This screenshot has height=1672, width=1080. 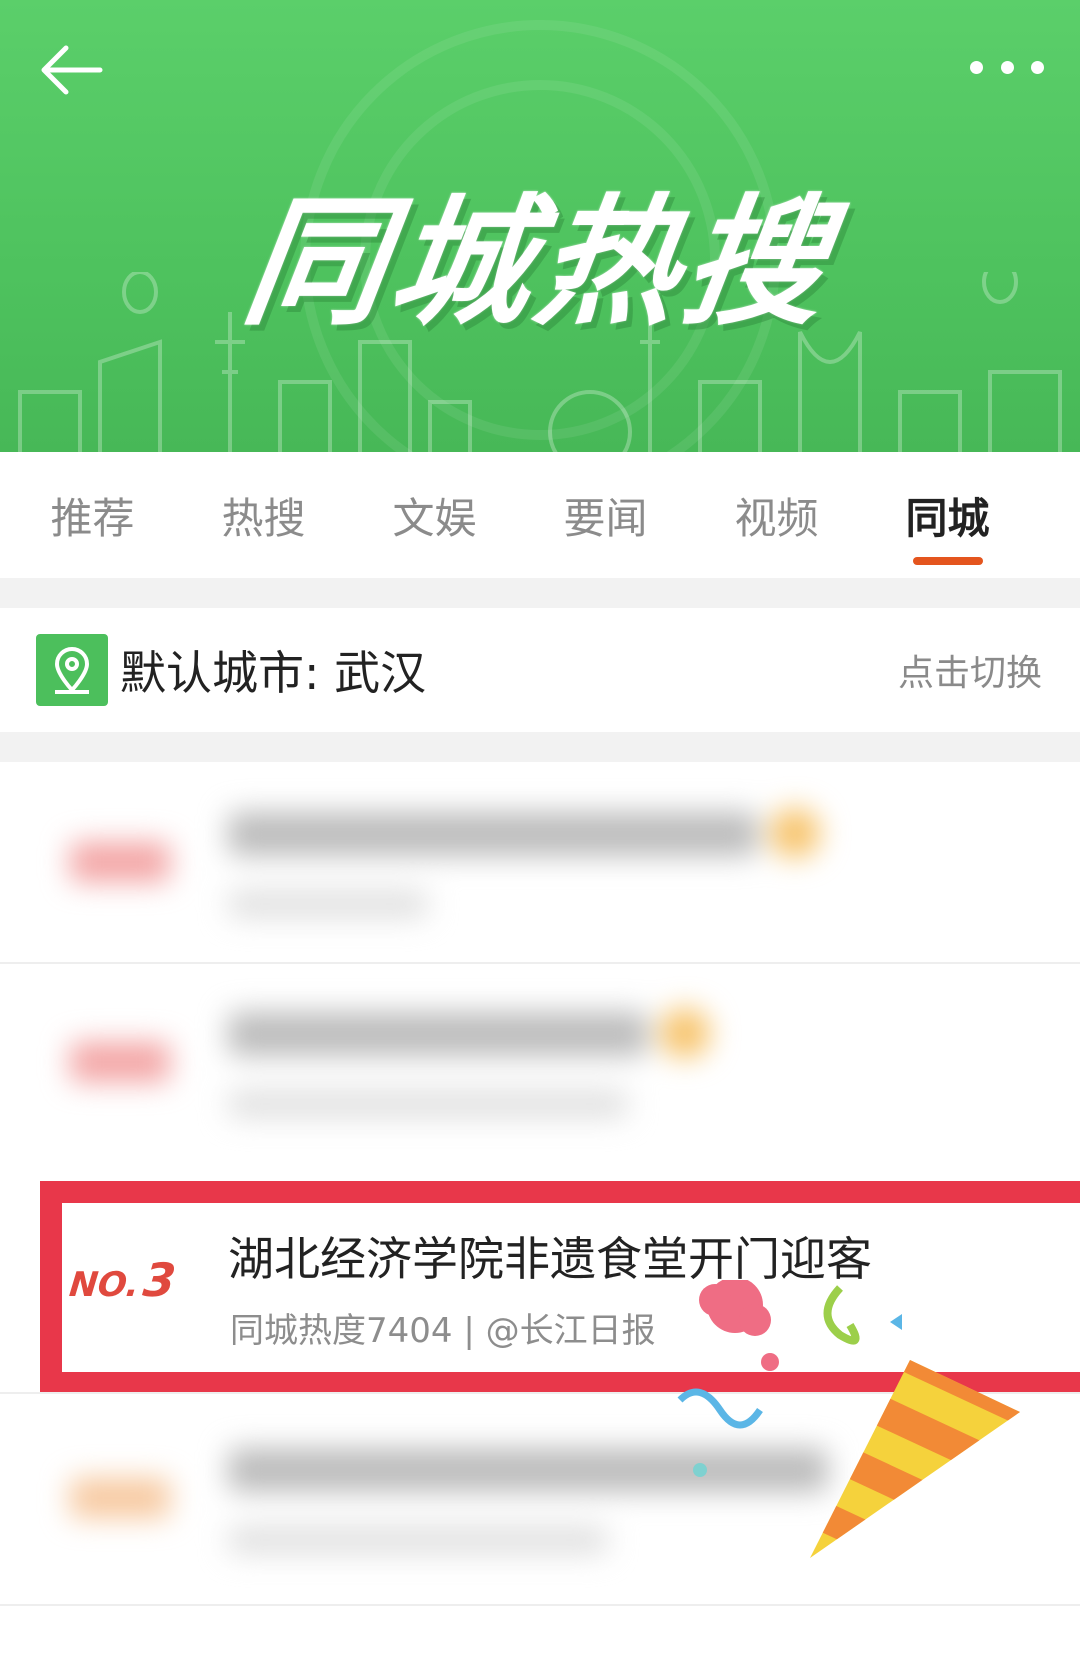 I want to click on tab-hot-search: 热搜, so click(x=263, y=515).